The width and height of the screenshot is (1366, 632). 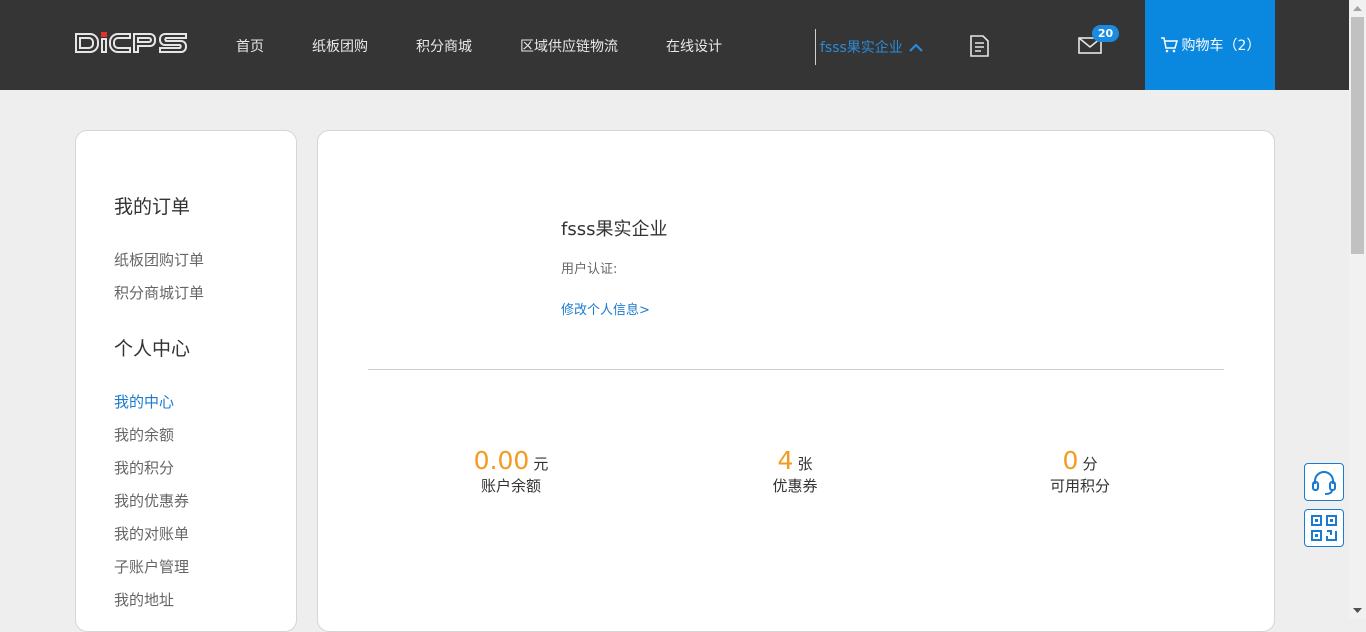 I want to click on stat-balance-unit: 元, so click(x=541, y=464).